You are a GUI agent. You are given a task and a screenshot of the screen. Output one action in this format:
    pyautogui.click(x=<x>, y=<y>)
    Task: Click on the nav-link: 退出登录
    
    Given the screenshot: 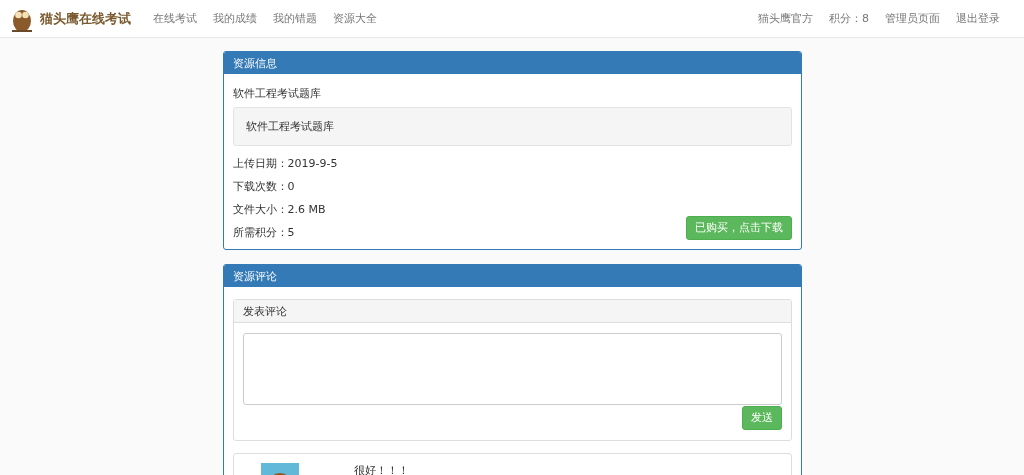 What is the action you would take?
    pyautogui.click(x=978, y=18)
    